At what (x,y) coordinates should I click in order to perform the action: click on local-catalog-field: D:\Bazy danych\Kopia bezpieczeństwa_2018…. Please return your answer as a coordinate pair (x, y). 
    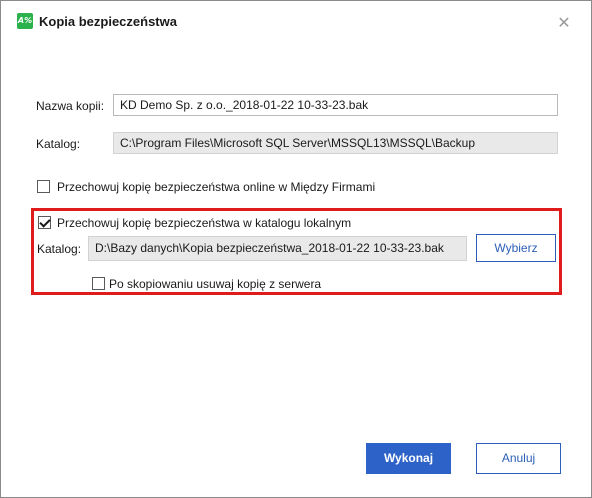
    Looking at the image, I should click on (277, 248).